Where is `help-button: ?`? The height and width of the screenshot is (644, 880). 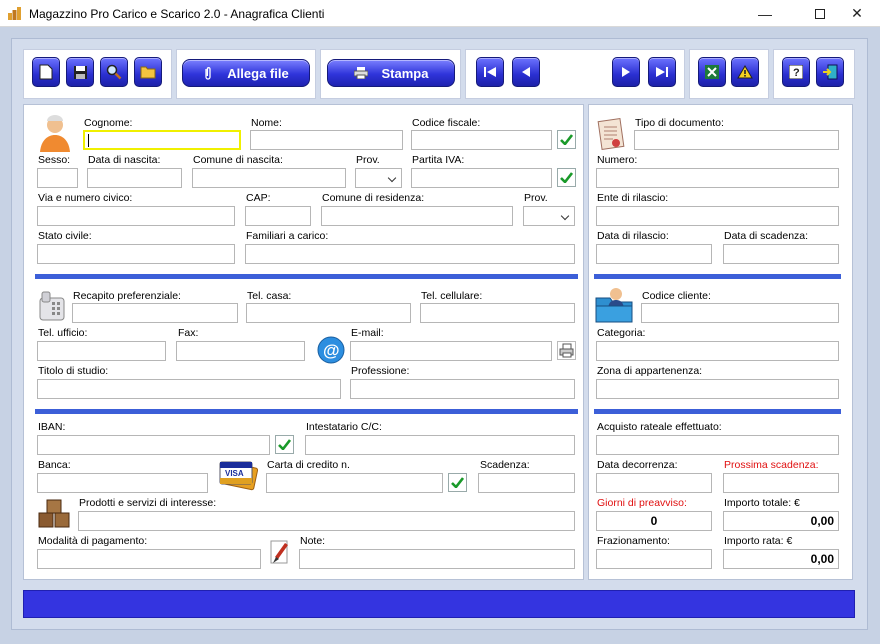 help-button: ? is located at coordinates (796, 72).